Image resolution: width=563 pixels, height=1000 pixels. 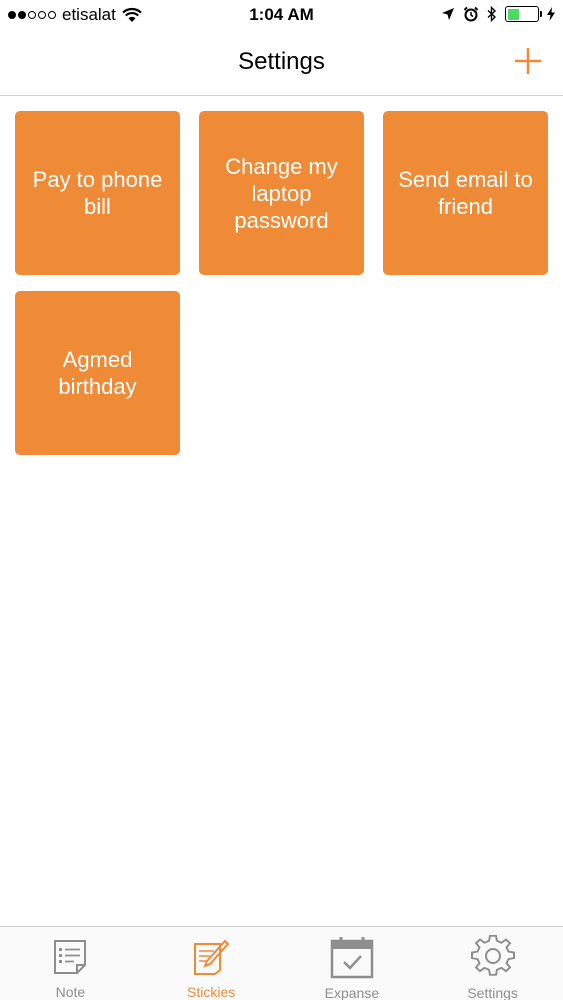 I want to click on tab-settings: Settings, so click(x=492, y=963).